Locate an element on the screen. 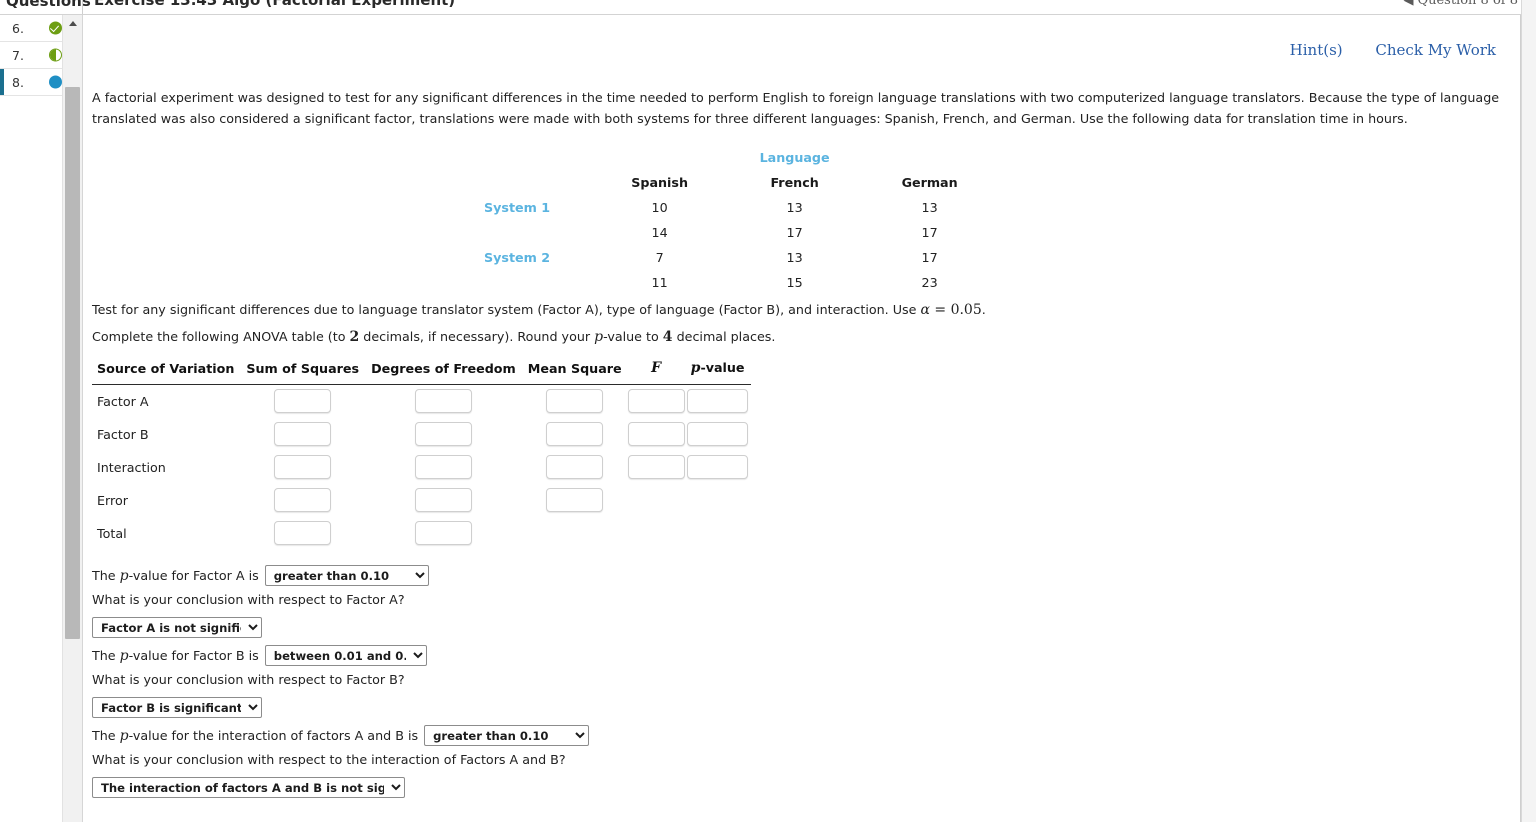 The height and width of the screenshot is (822, 1536). table-row: 11 15 23 is located at coordinates (740, 282).